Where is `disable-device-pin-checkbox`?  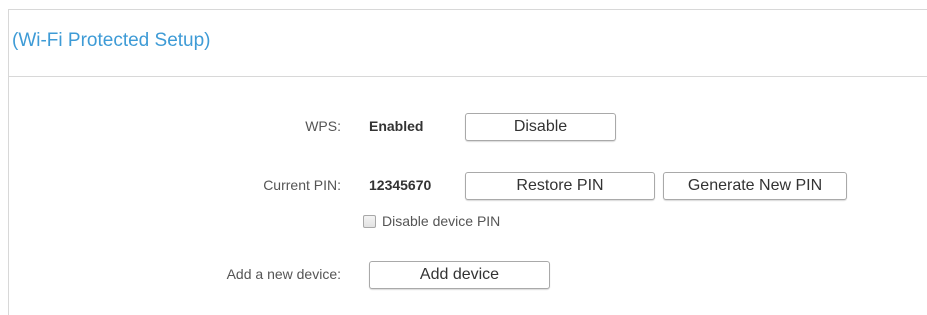 disable-device-pin-checkbox is located at coordinates (369, 221).